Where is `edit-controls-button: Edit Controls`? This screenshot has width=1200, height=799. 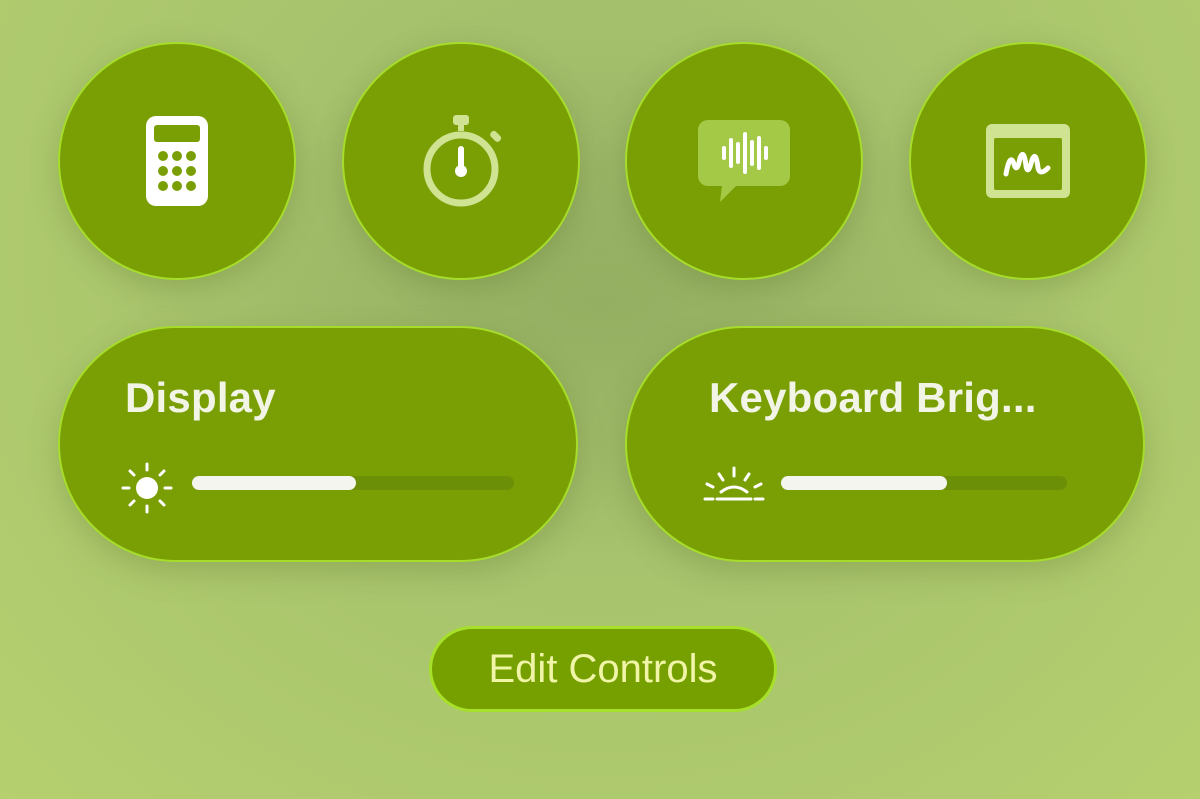 edit-controls-button: Edit Controls is located at coordinates (603, 669).